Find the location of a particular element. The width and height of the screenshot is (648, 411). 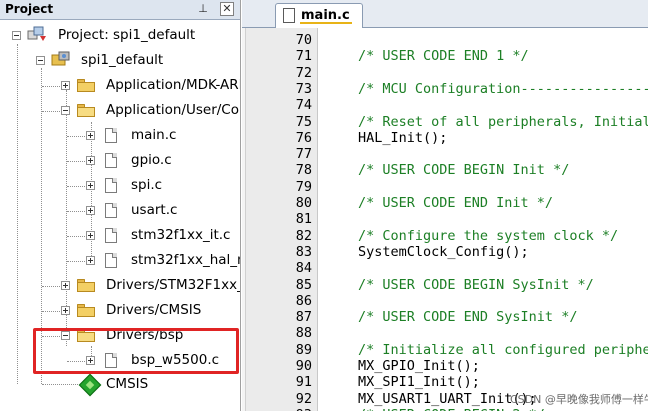

line-number: 70 is located at coordinates (303, 40).